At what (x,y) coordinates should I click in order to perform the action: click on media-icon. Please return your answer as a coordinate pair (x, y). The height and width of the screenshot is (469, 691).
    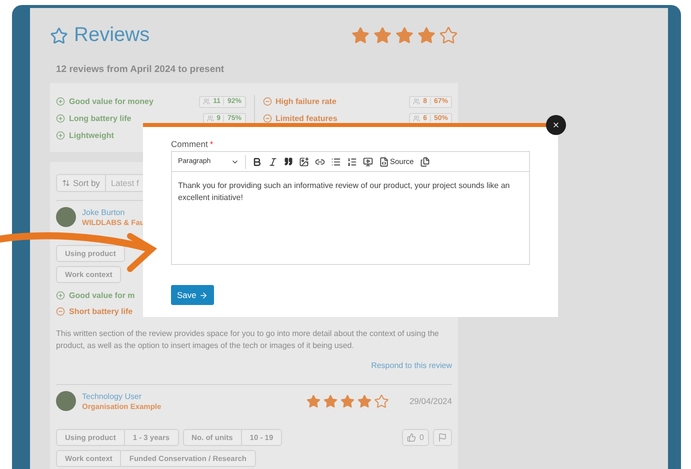
    Looking at the image, I should click on (368, 161).